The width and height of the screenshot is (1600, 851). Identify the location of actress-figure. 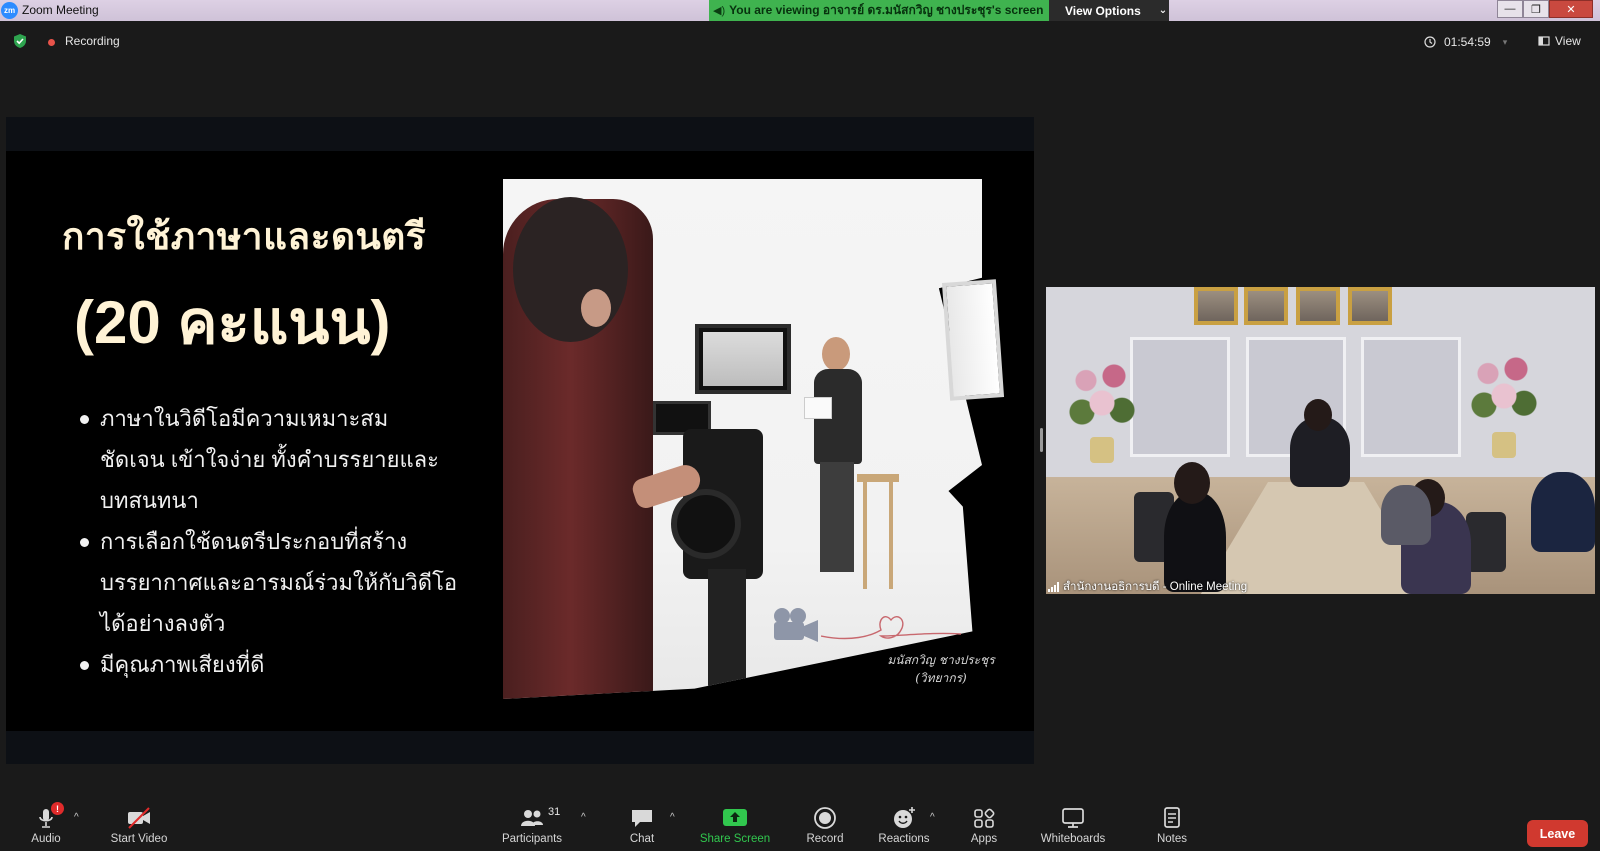
(835, 462).